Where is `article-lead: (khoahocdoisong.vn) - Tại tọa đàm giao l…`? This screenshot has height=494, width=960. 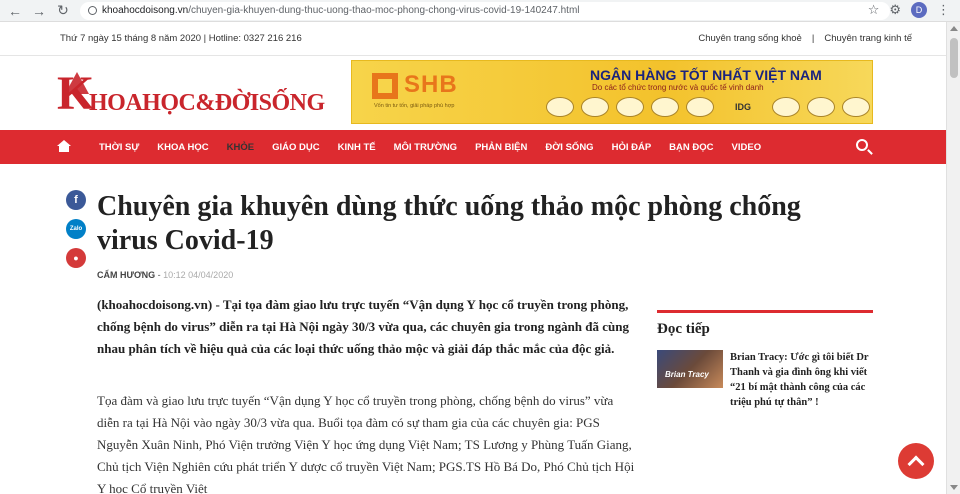
article-lead: (khoahocdoisong.vn) - Tại tọa đàm giao l… is located at coordinates (363, 326).